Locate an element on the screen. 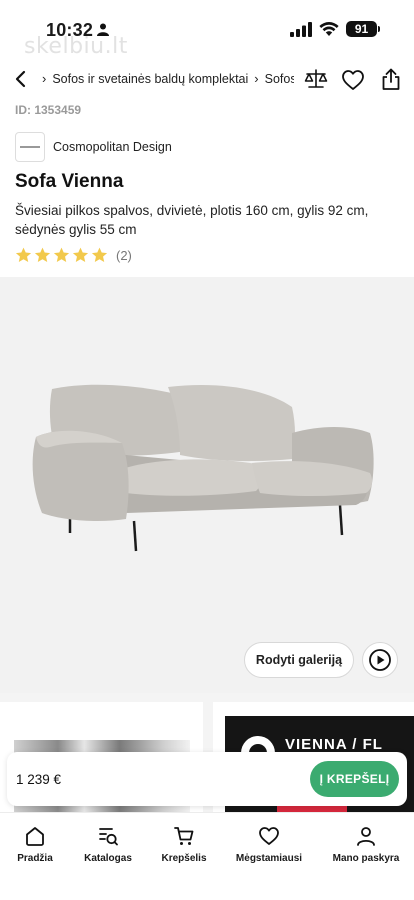 The image size is (414, 900). related-banner-text: VIENNA / FL is located at coordinates (334, 744).